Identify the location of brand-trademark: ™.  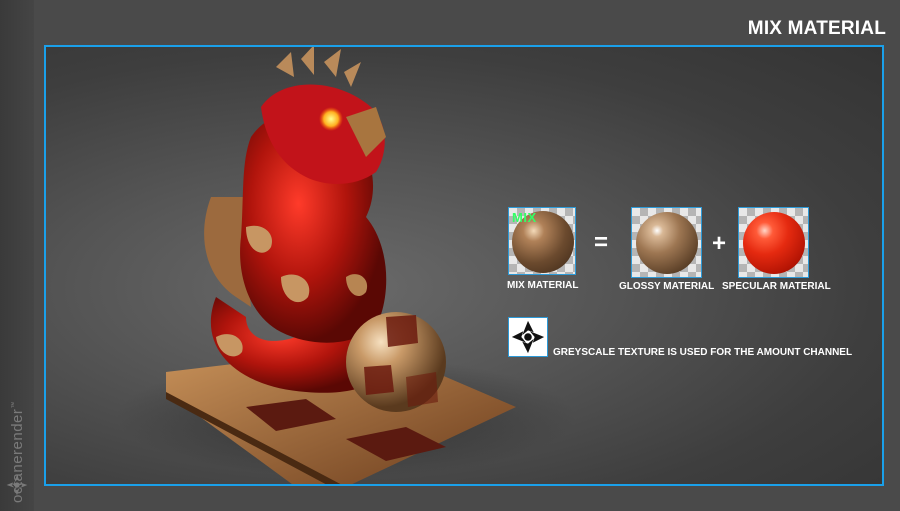
(14, 405).